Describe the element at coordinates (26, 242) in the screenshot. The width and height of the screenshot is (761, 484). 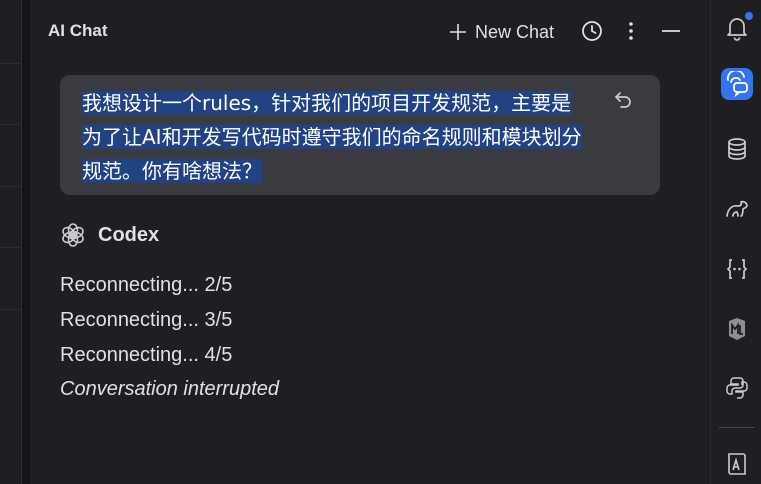
I see `panel-gap` at that location.